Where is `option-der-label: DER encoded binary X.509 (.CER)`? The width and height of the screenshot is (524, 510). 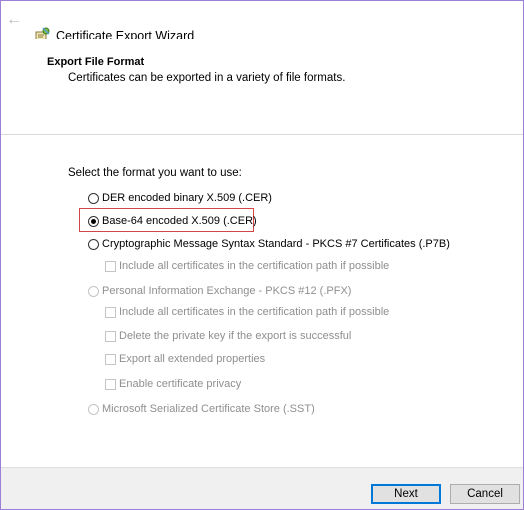 option-der-label: DER encoded binary X.509 (.CER) is located at coordinates (187, 198).